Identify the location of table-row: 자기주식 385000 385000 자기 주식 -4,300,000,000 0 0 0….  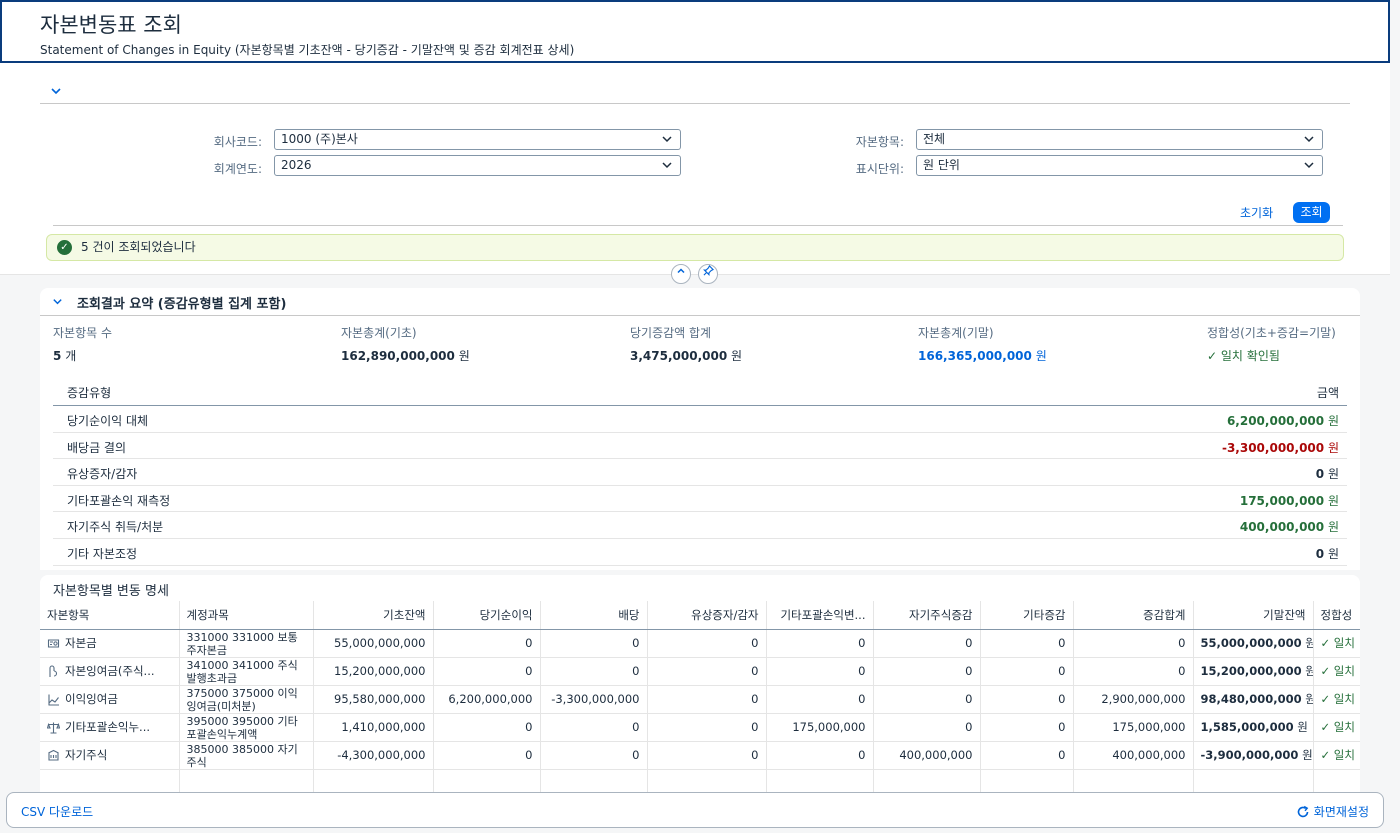
(700, 755).